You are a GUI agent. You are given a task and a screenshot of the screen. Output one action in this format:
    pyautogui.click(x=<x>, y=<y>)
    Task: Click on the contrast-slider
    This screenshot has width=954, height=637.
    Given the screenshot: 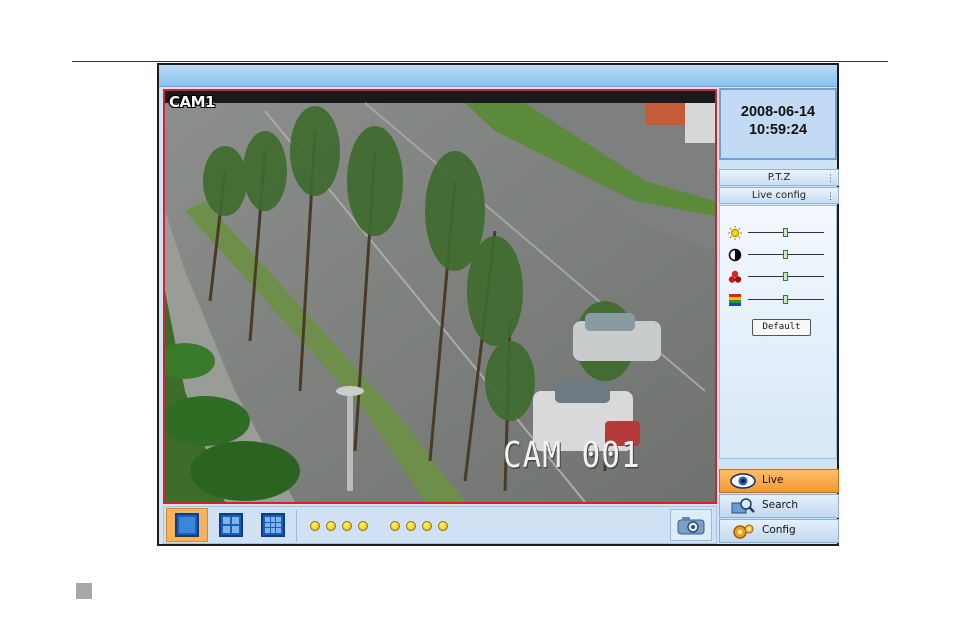 What is the action you would take?
    pyautogui.click(x=778, y=255)
    